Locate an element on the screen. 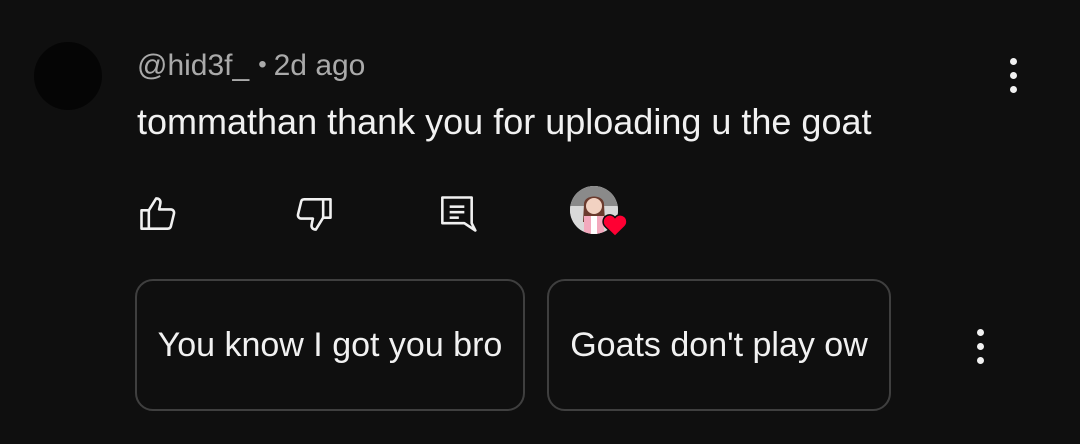 This screenshot has width=1080, height=444. thumb-down-icon is located at coordinates (314, 214).